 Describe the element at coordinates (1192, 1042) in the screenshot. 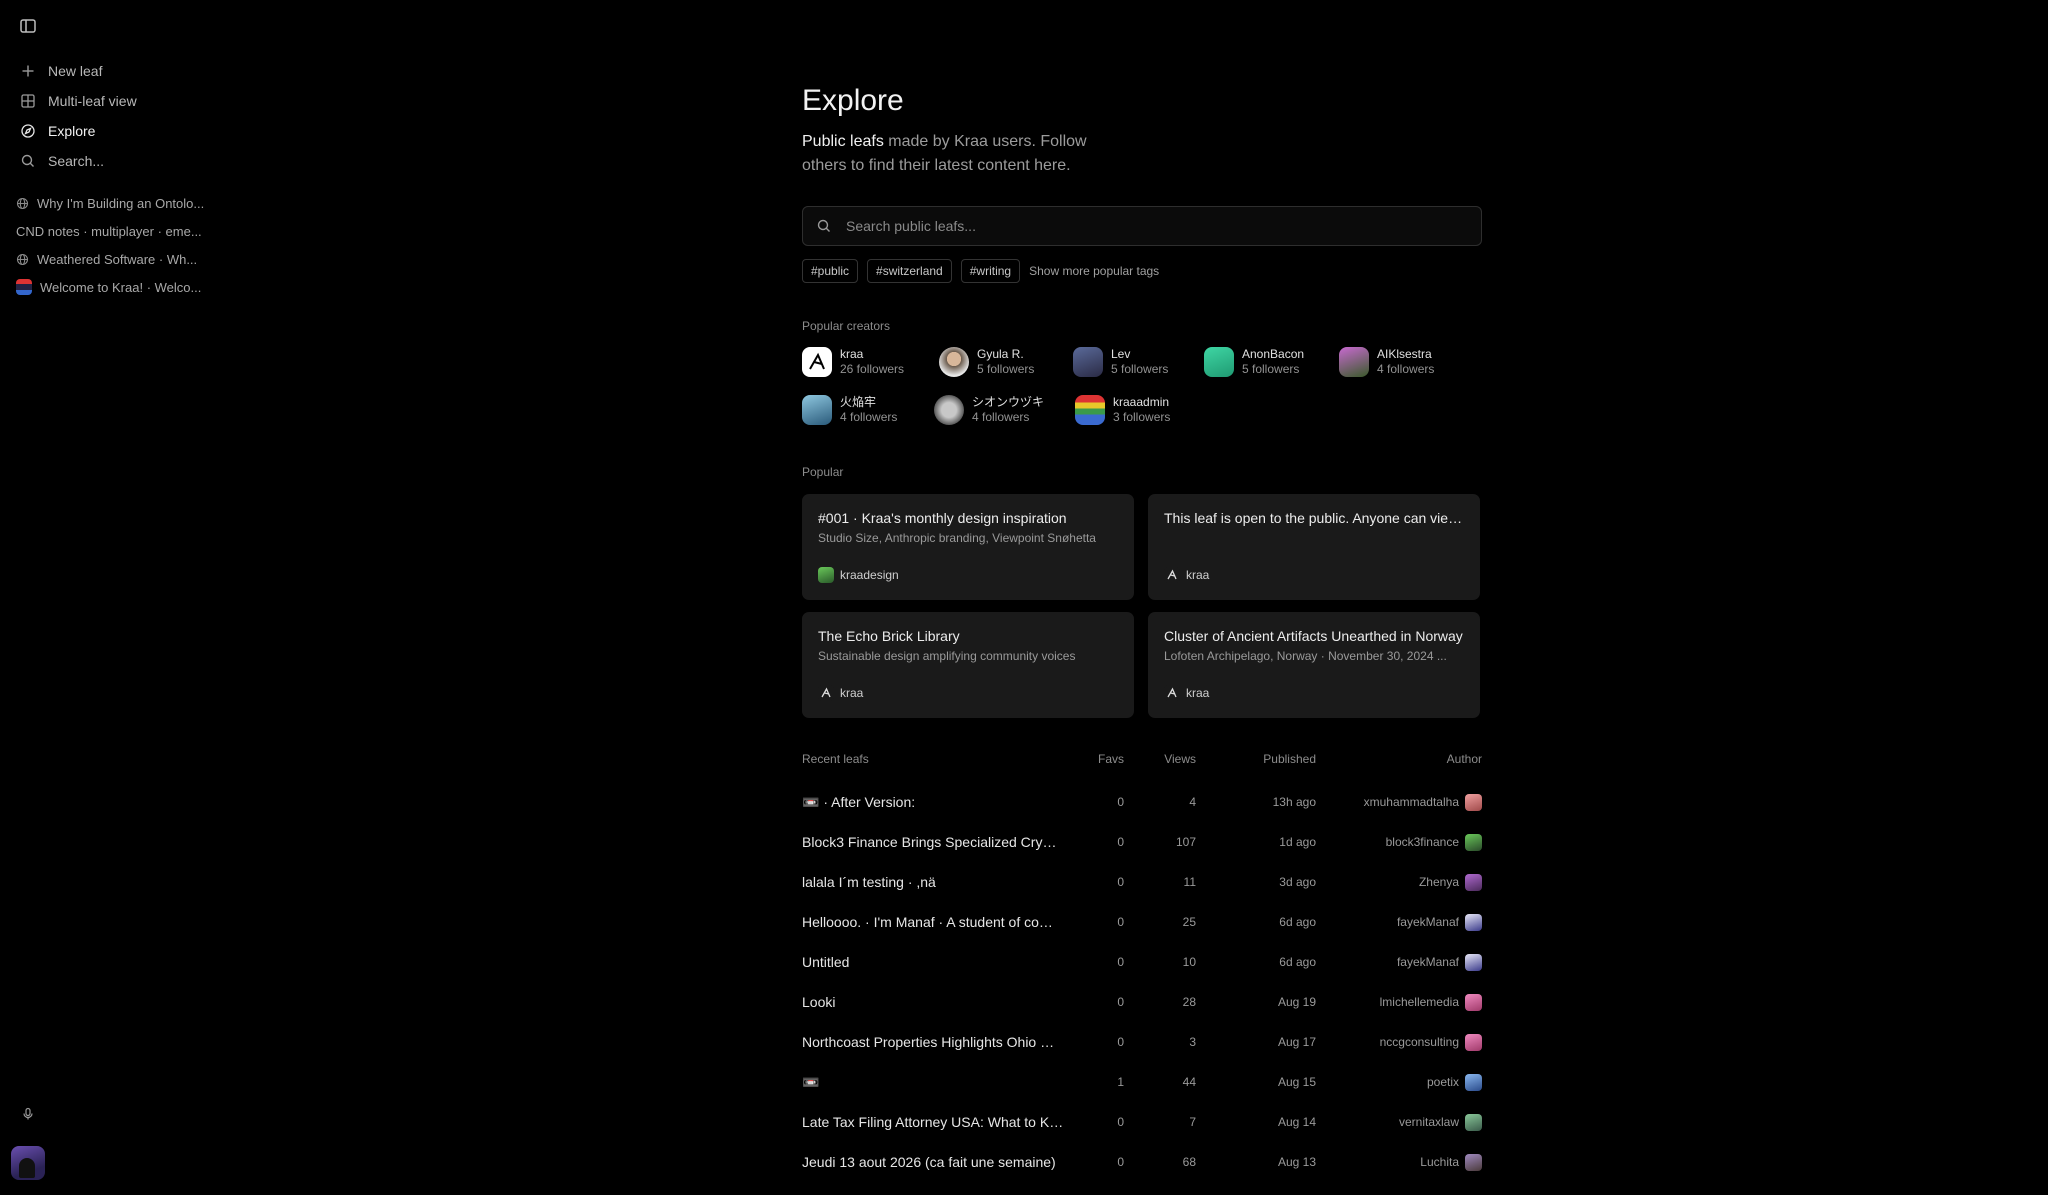

I see `row-views: 3` at that location.